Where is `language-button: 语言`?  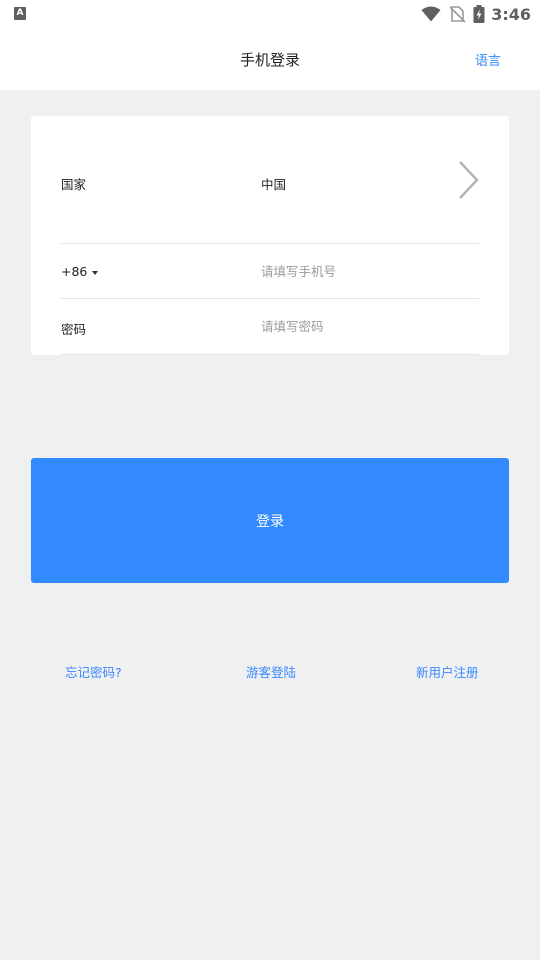 language-button: 语言 is located at coordinates (488, 59).